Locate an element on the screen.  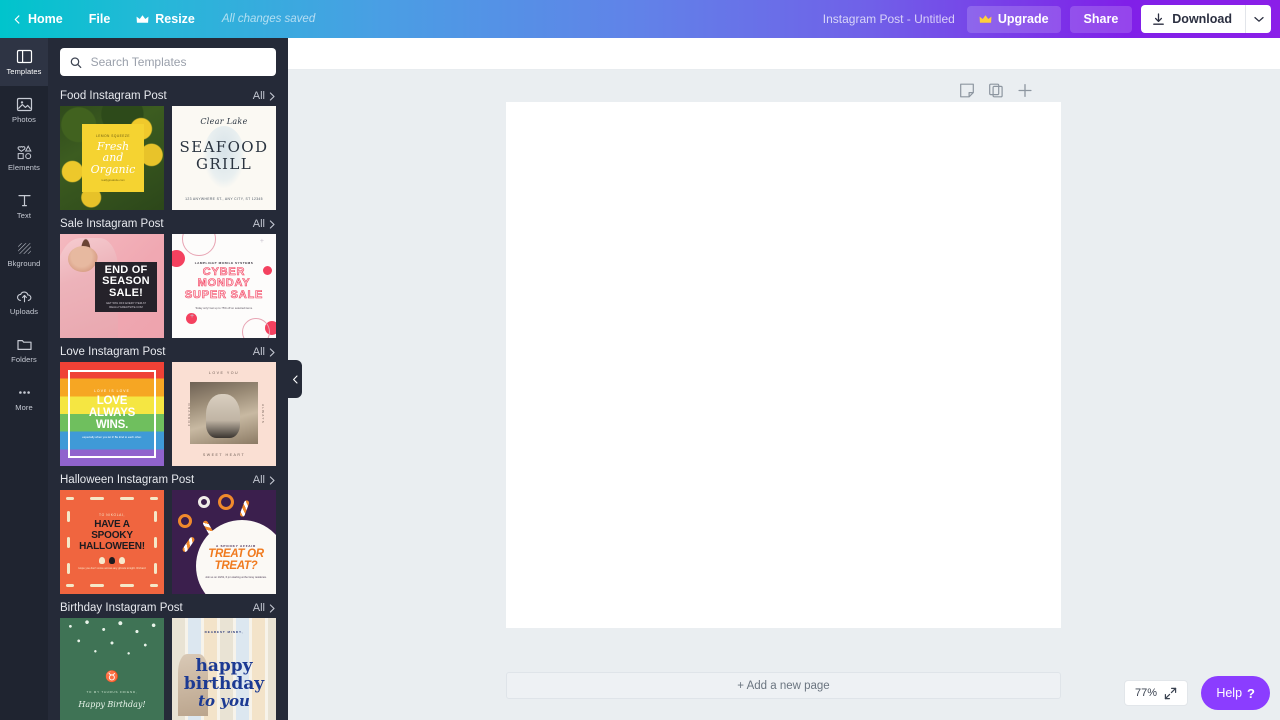
sidebar-item-templates: Templates is located at coordinates (24, 62).